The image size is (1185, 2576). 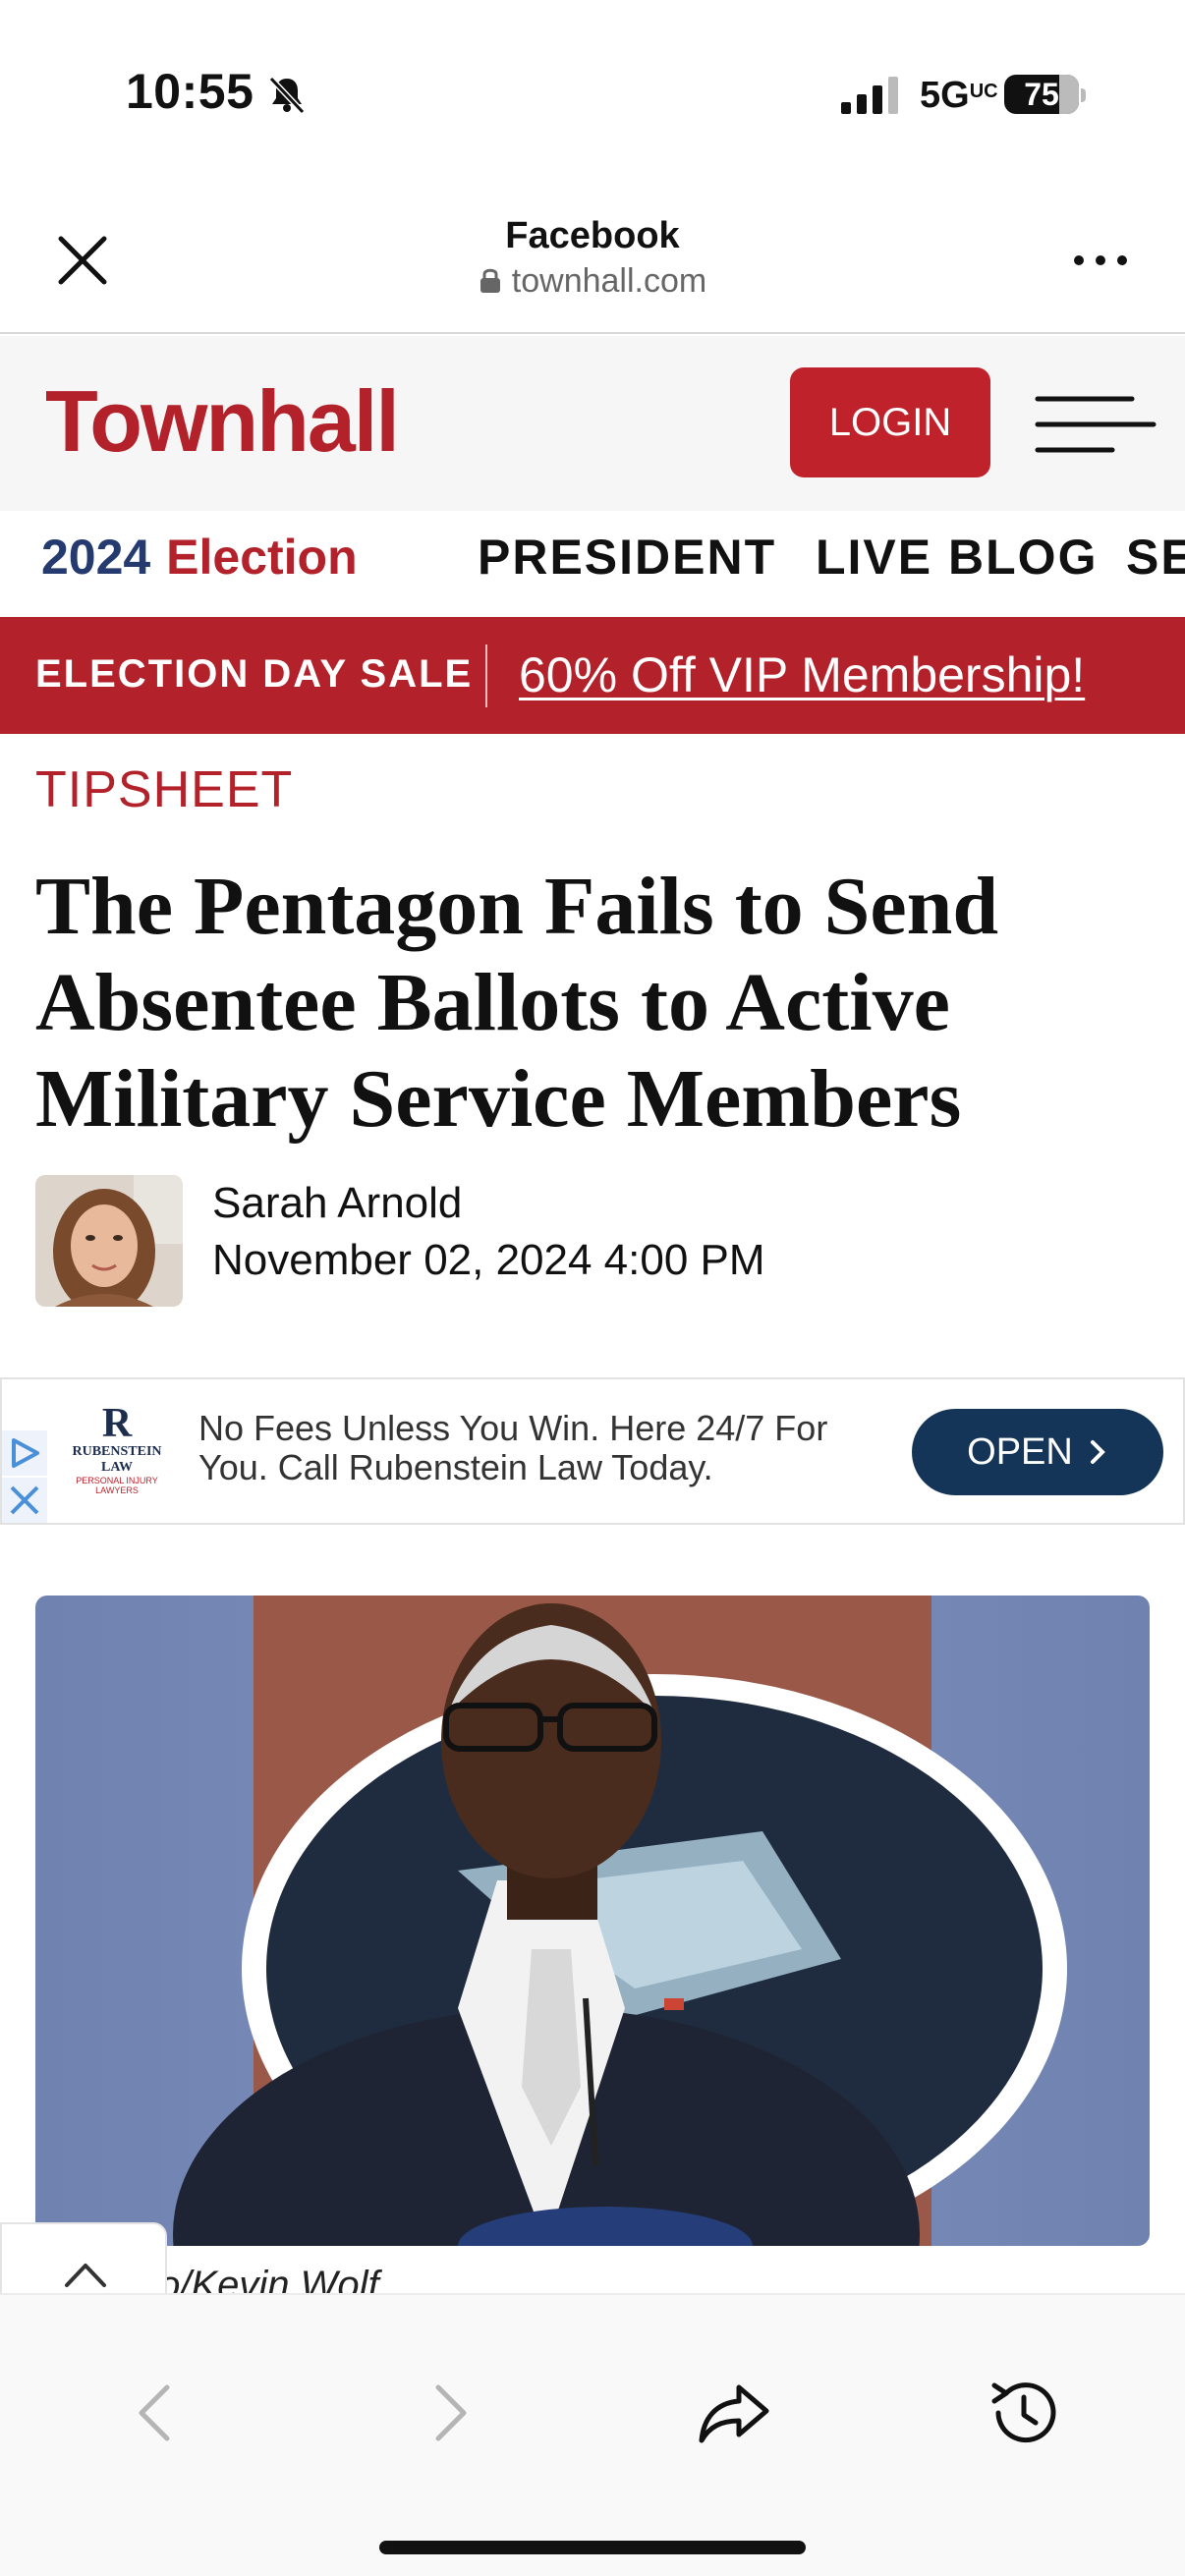 I want to click on browser-title: Facebook, so click(x=592, y=235).